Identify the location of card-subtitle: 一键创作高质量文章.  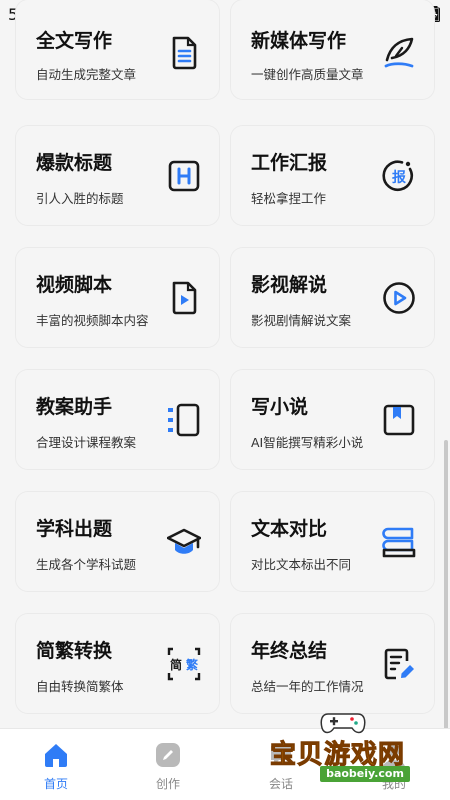
(307, 74).